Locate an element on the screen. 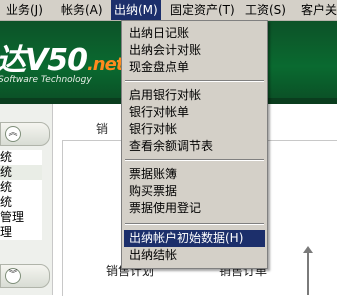  menu-item-label: 银行对帐 is located at coordinates (153, 129).